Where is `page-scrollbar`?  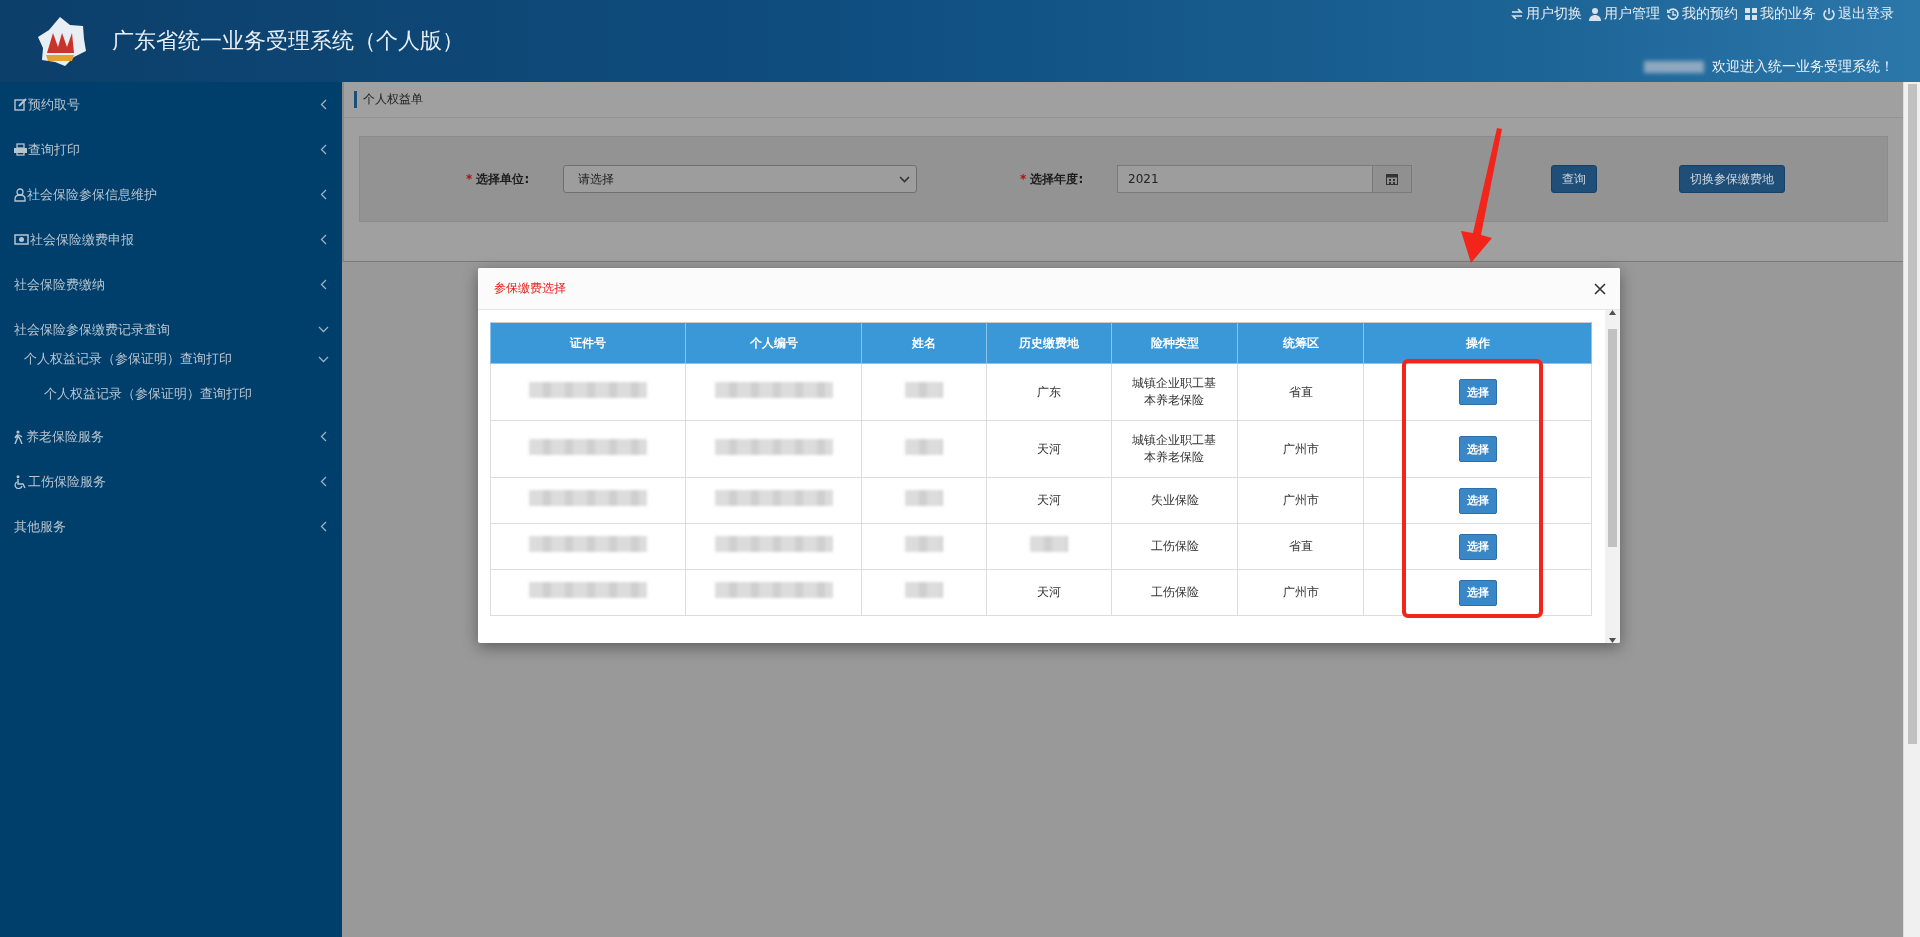 page-scrollbar is located at coordinates (1912, 414).